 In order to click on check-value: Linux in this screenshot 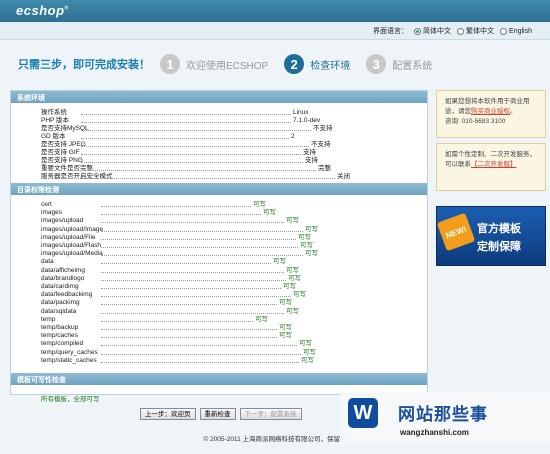, I will do `click(301, 112)`.